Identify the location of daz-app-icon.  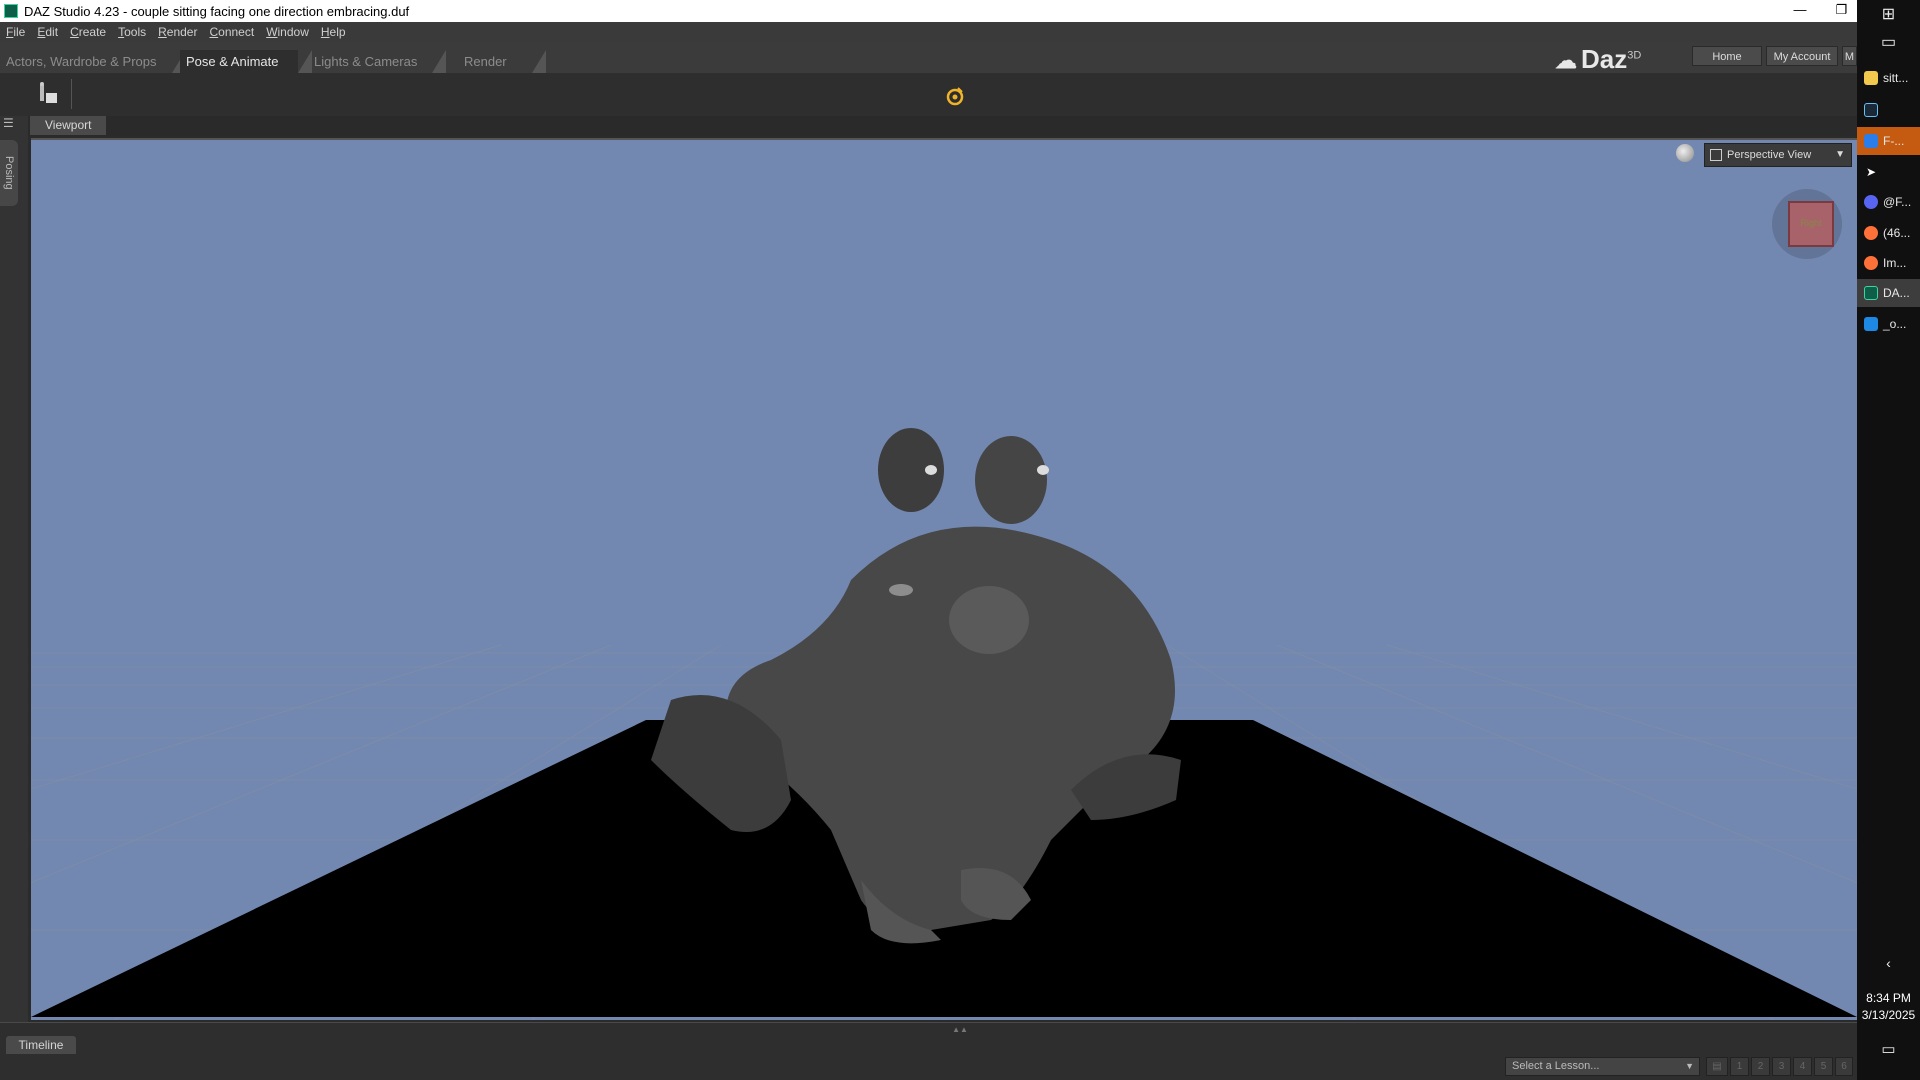
(11, 11).